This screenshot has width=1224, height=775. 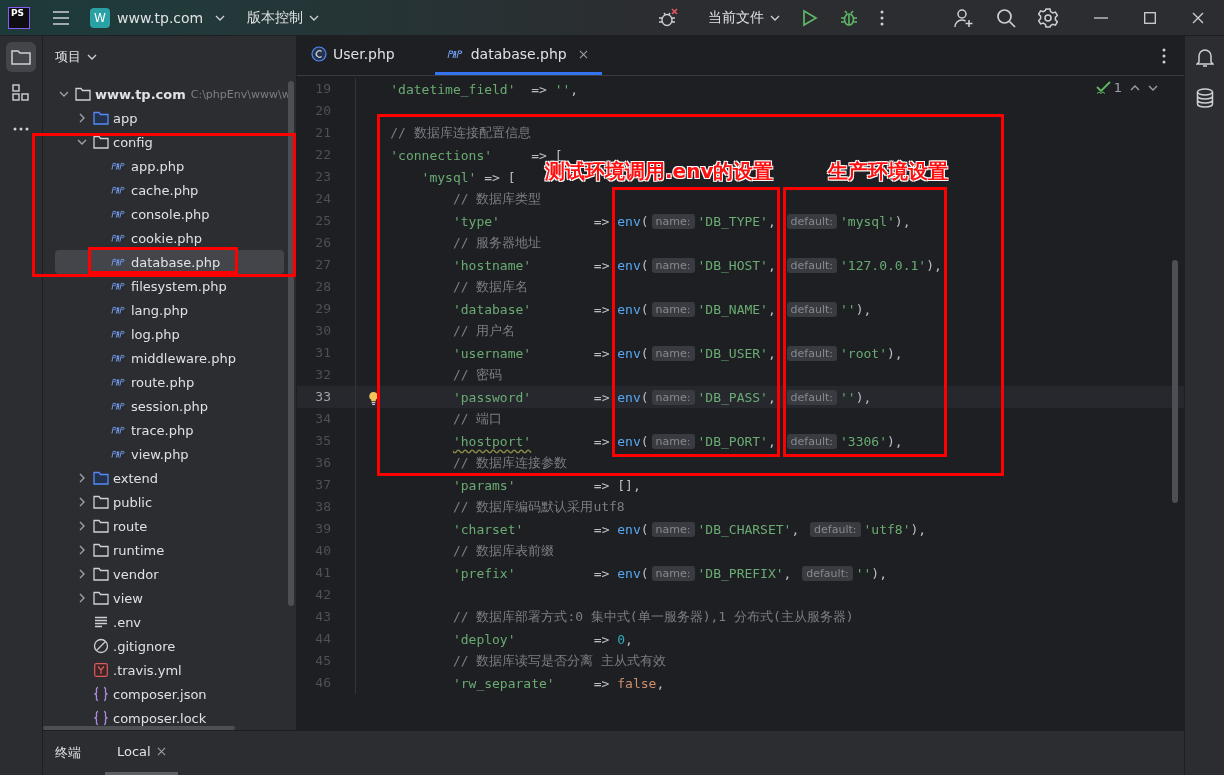 I want to click on code-keyword: false, so click(x=637, y=683).